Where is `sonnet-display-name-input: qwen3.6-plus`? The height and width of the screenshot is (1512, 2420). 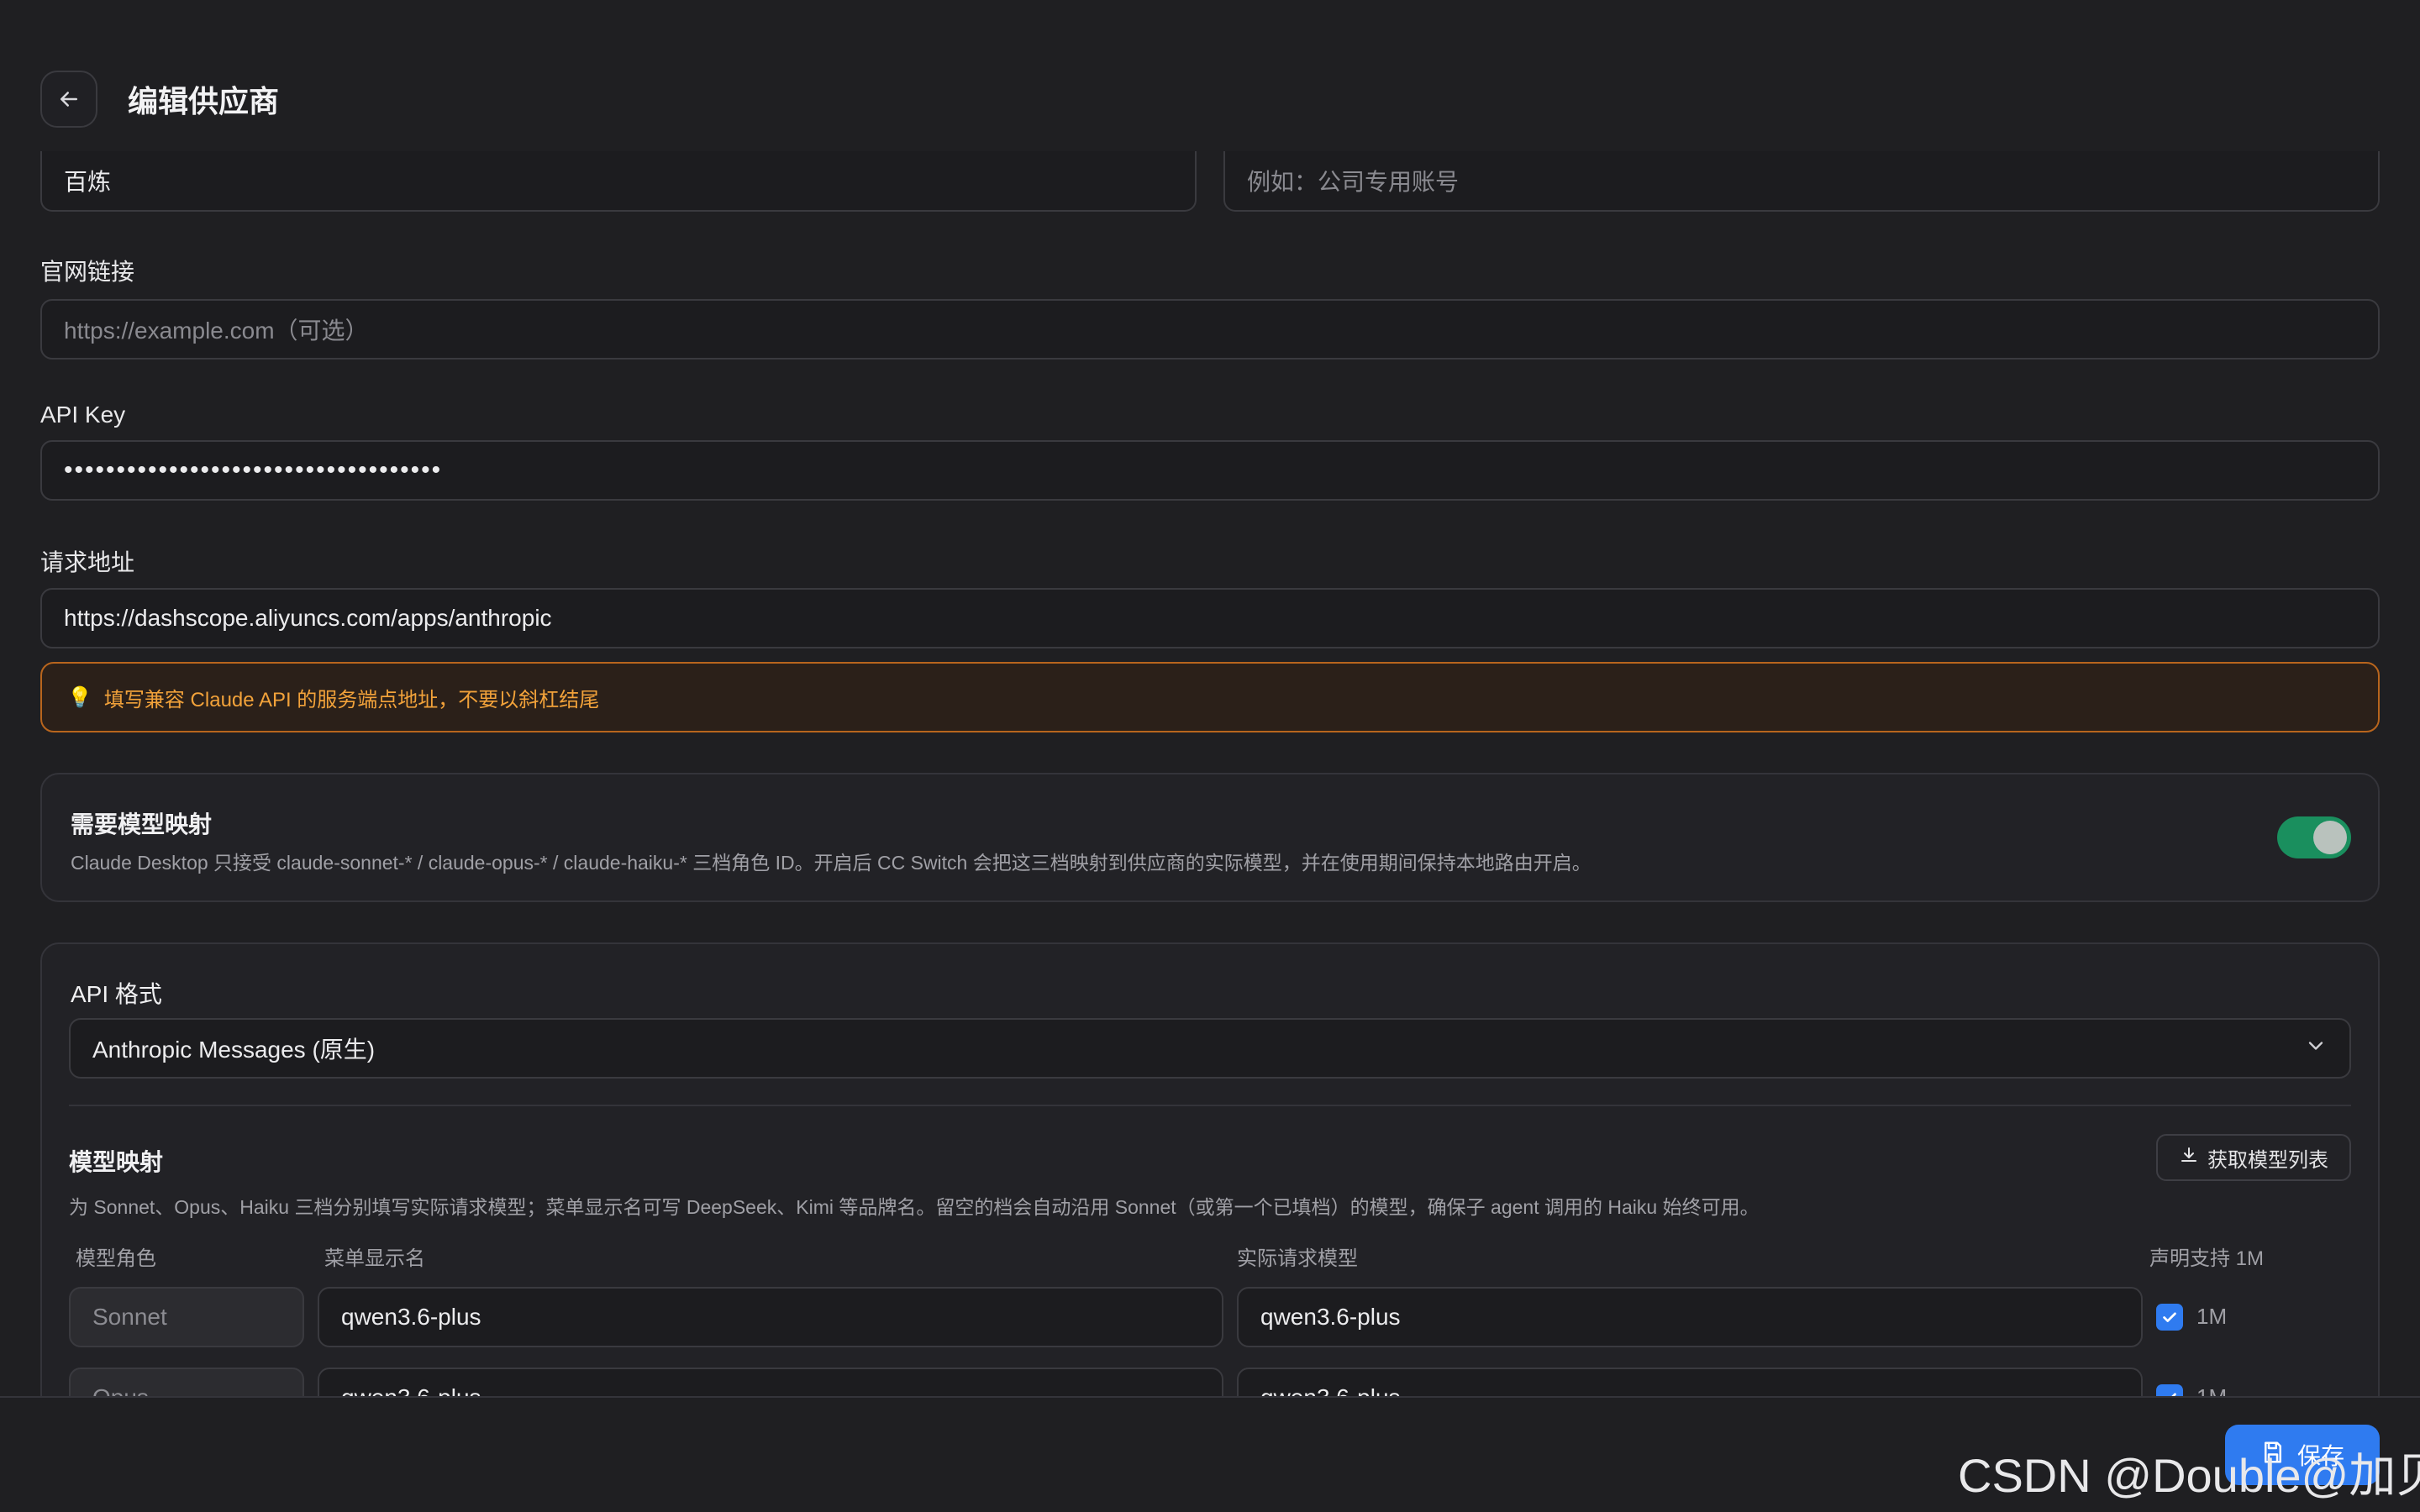 sonnet-display-name-input: qwen3.6-plus is located at coordinates (770, 1317).